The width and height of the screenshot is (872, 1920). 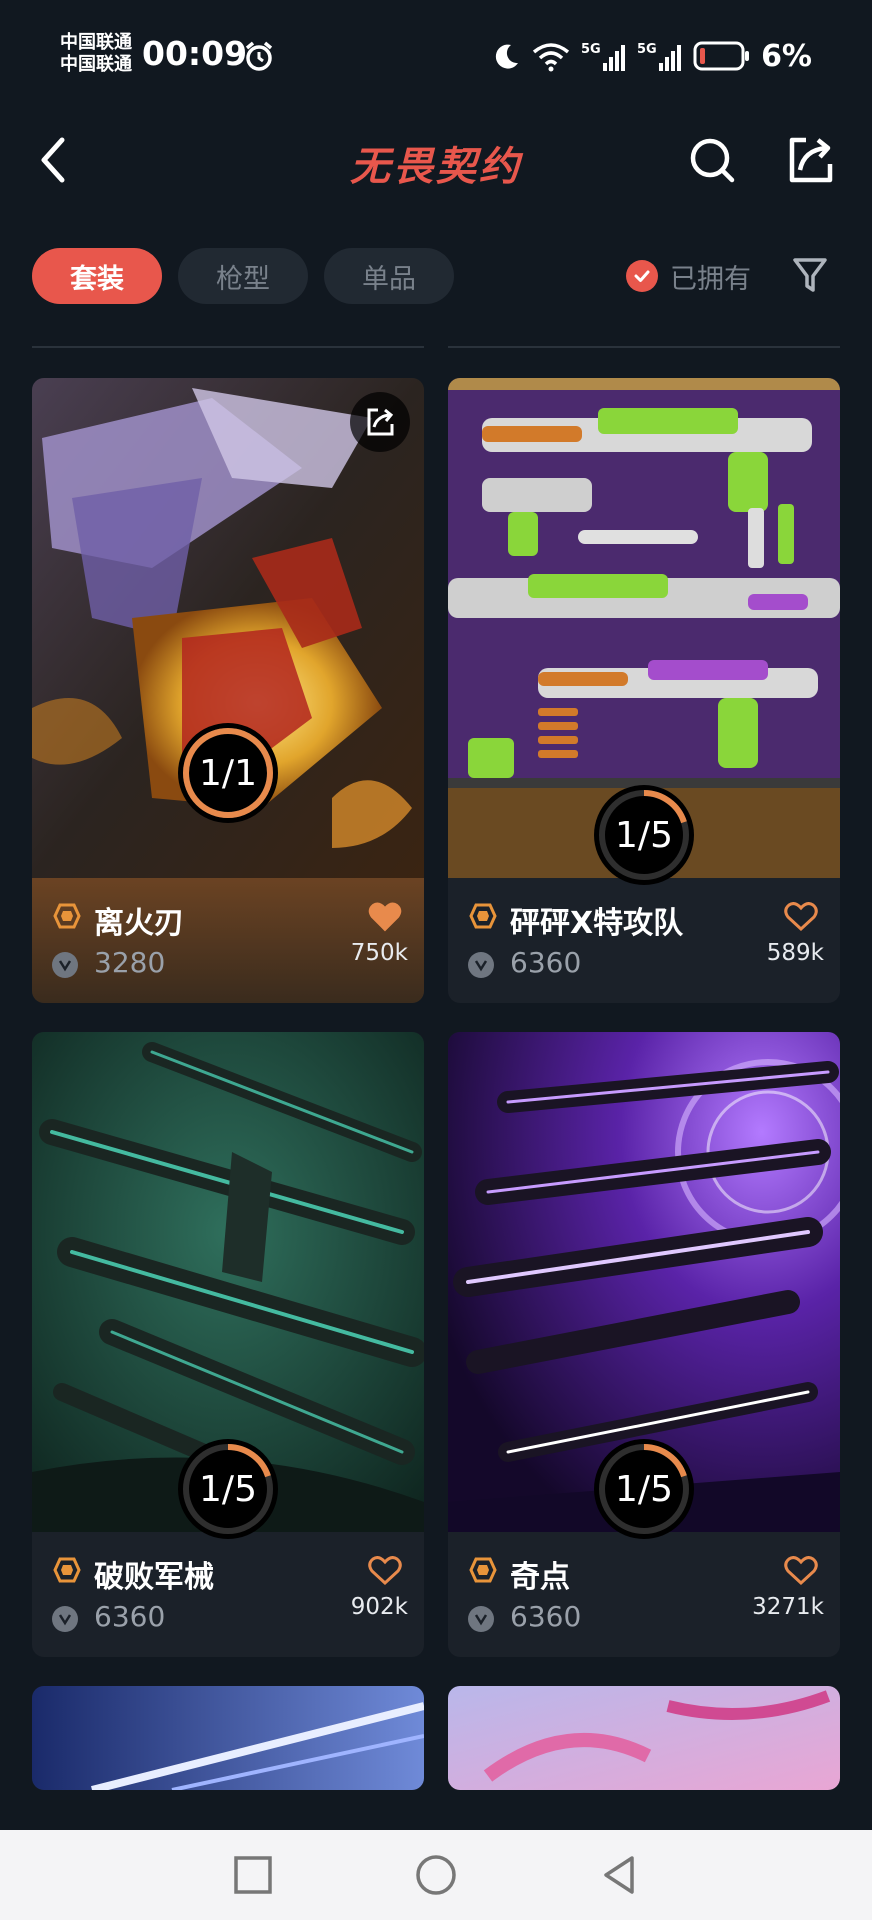 What do you see at coordinates (139, 923) in the screenshot?
I see `bundle-name: 离火刃` at bounding box center [139, 923].